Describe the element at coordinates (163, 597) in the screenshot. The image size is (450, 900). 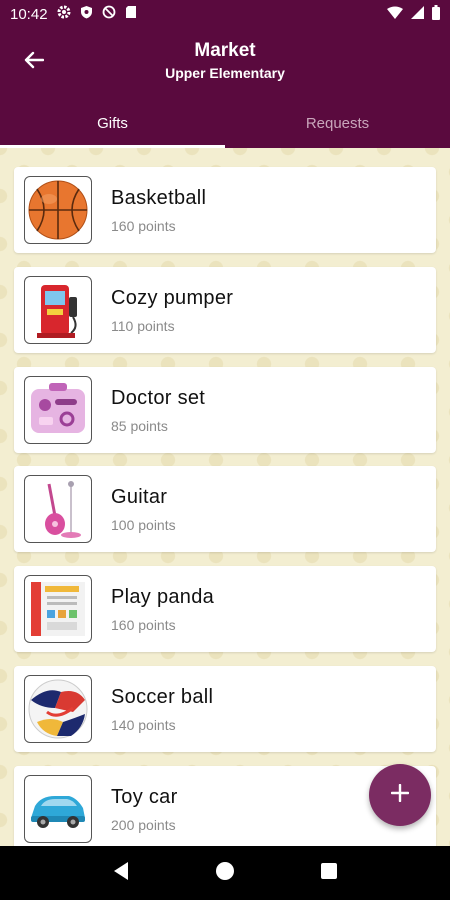
I see `gift-name: Play panda` at that location.